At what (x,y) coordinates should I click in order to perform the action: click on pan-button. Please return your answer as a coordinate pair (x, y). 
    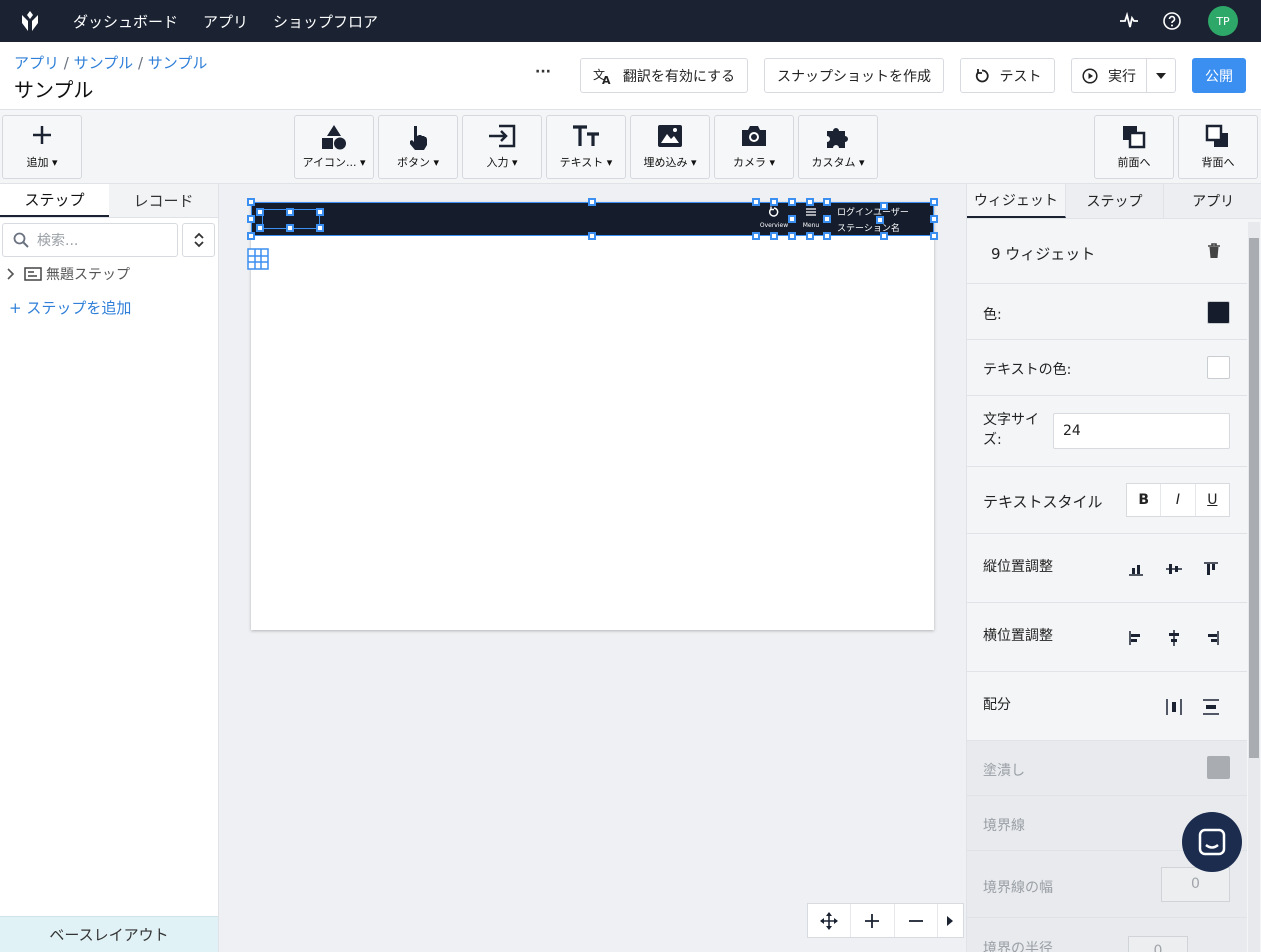
    Looking at the image, I should click on (830, 920).